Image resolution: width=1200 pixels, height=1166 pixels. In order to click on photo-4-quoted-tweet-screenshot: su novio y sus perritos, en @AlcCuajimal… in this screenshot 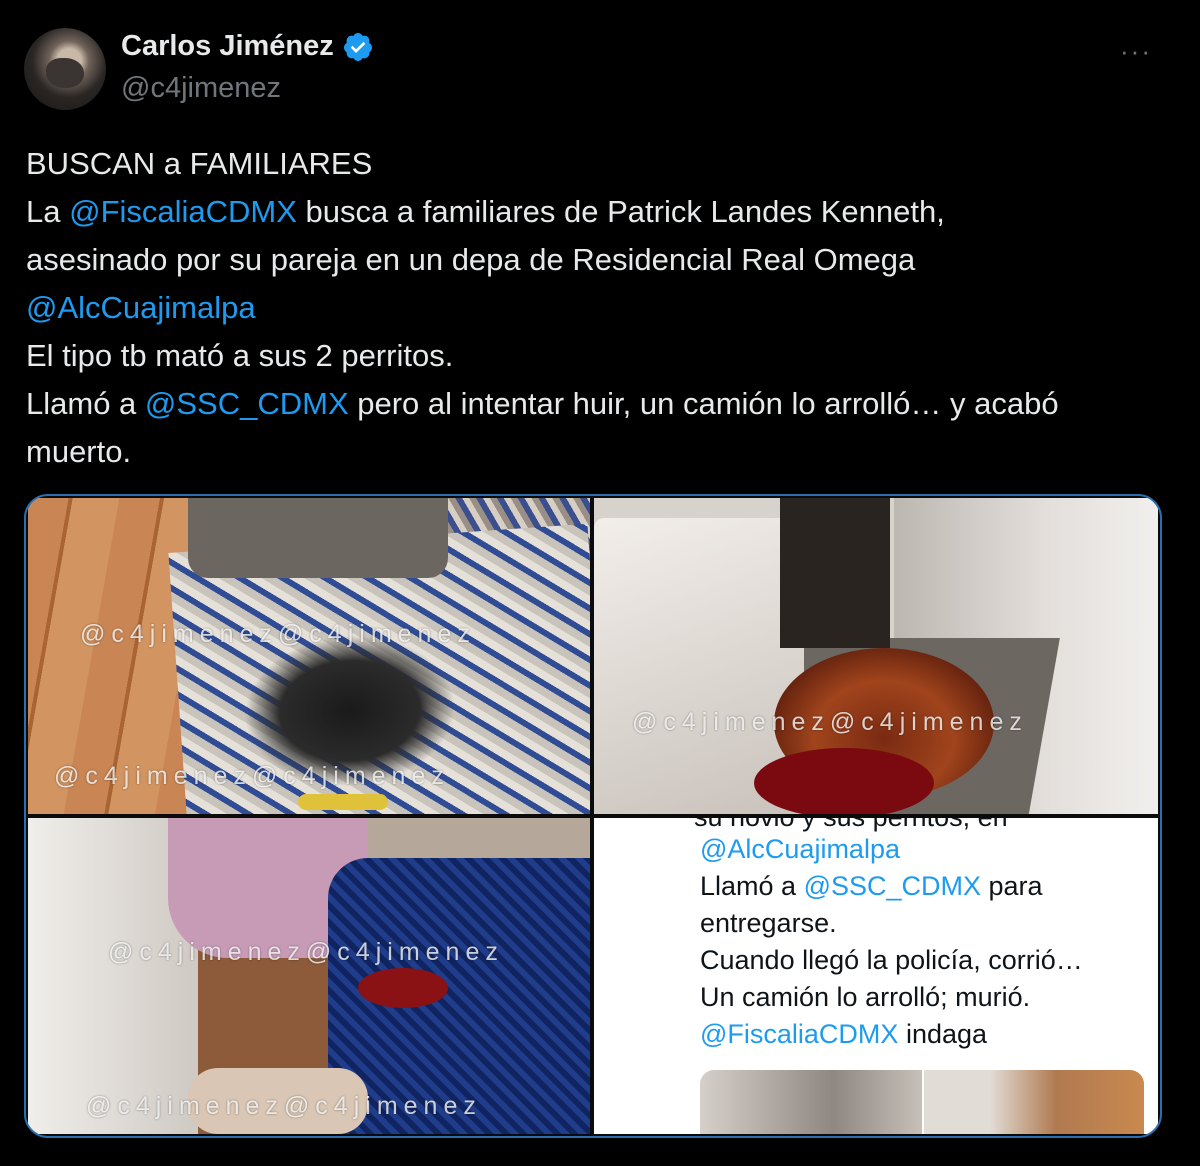, I will do `click(876, 976)`.